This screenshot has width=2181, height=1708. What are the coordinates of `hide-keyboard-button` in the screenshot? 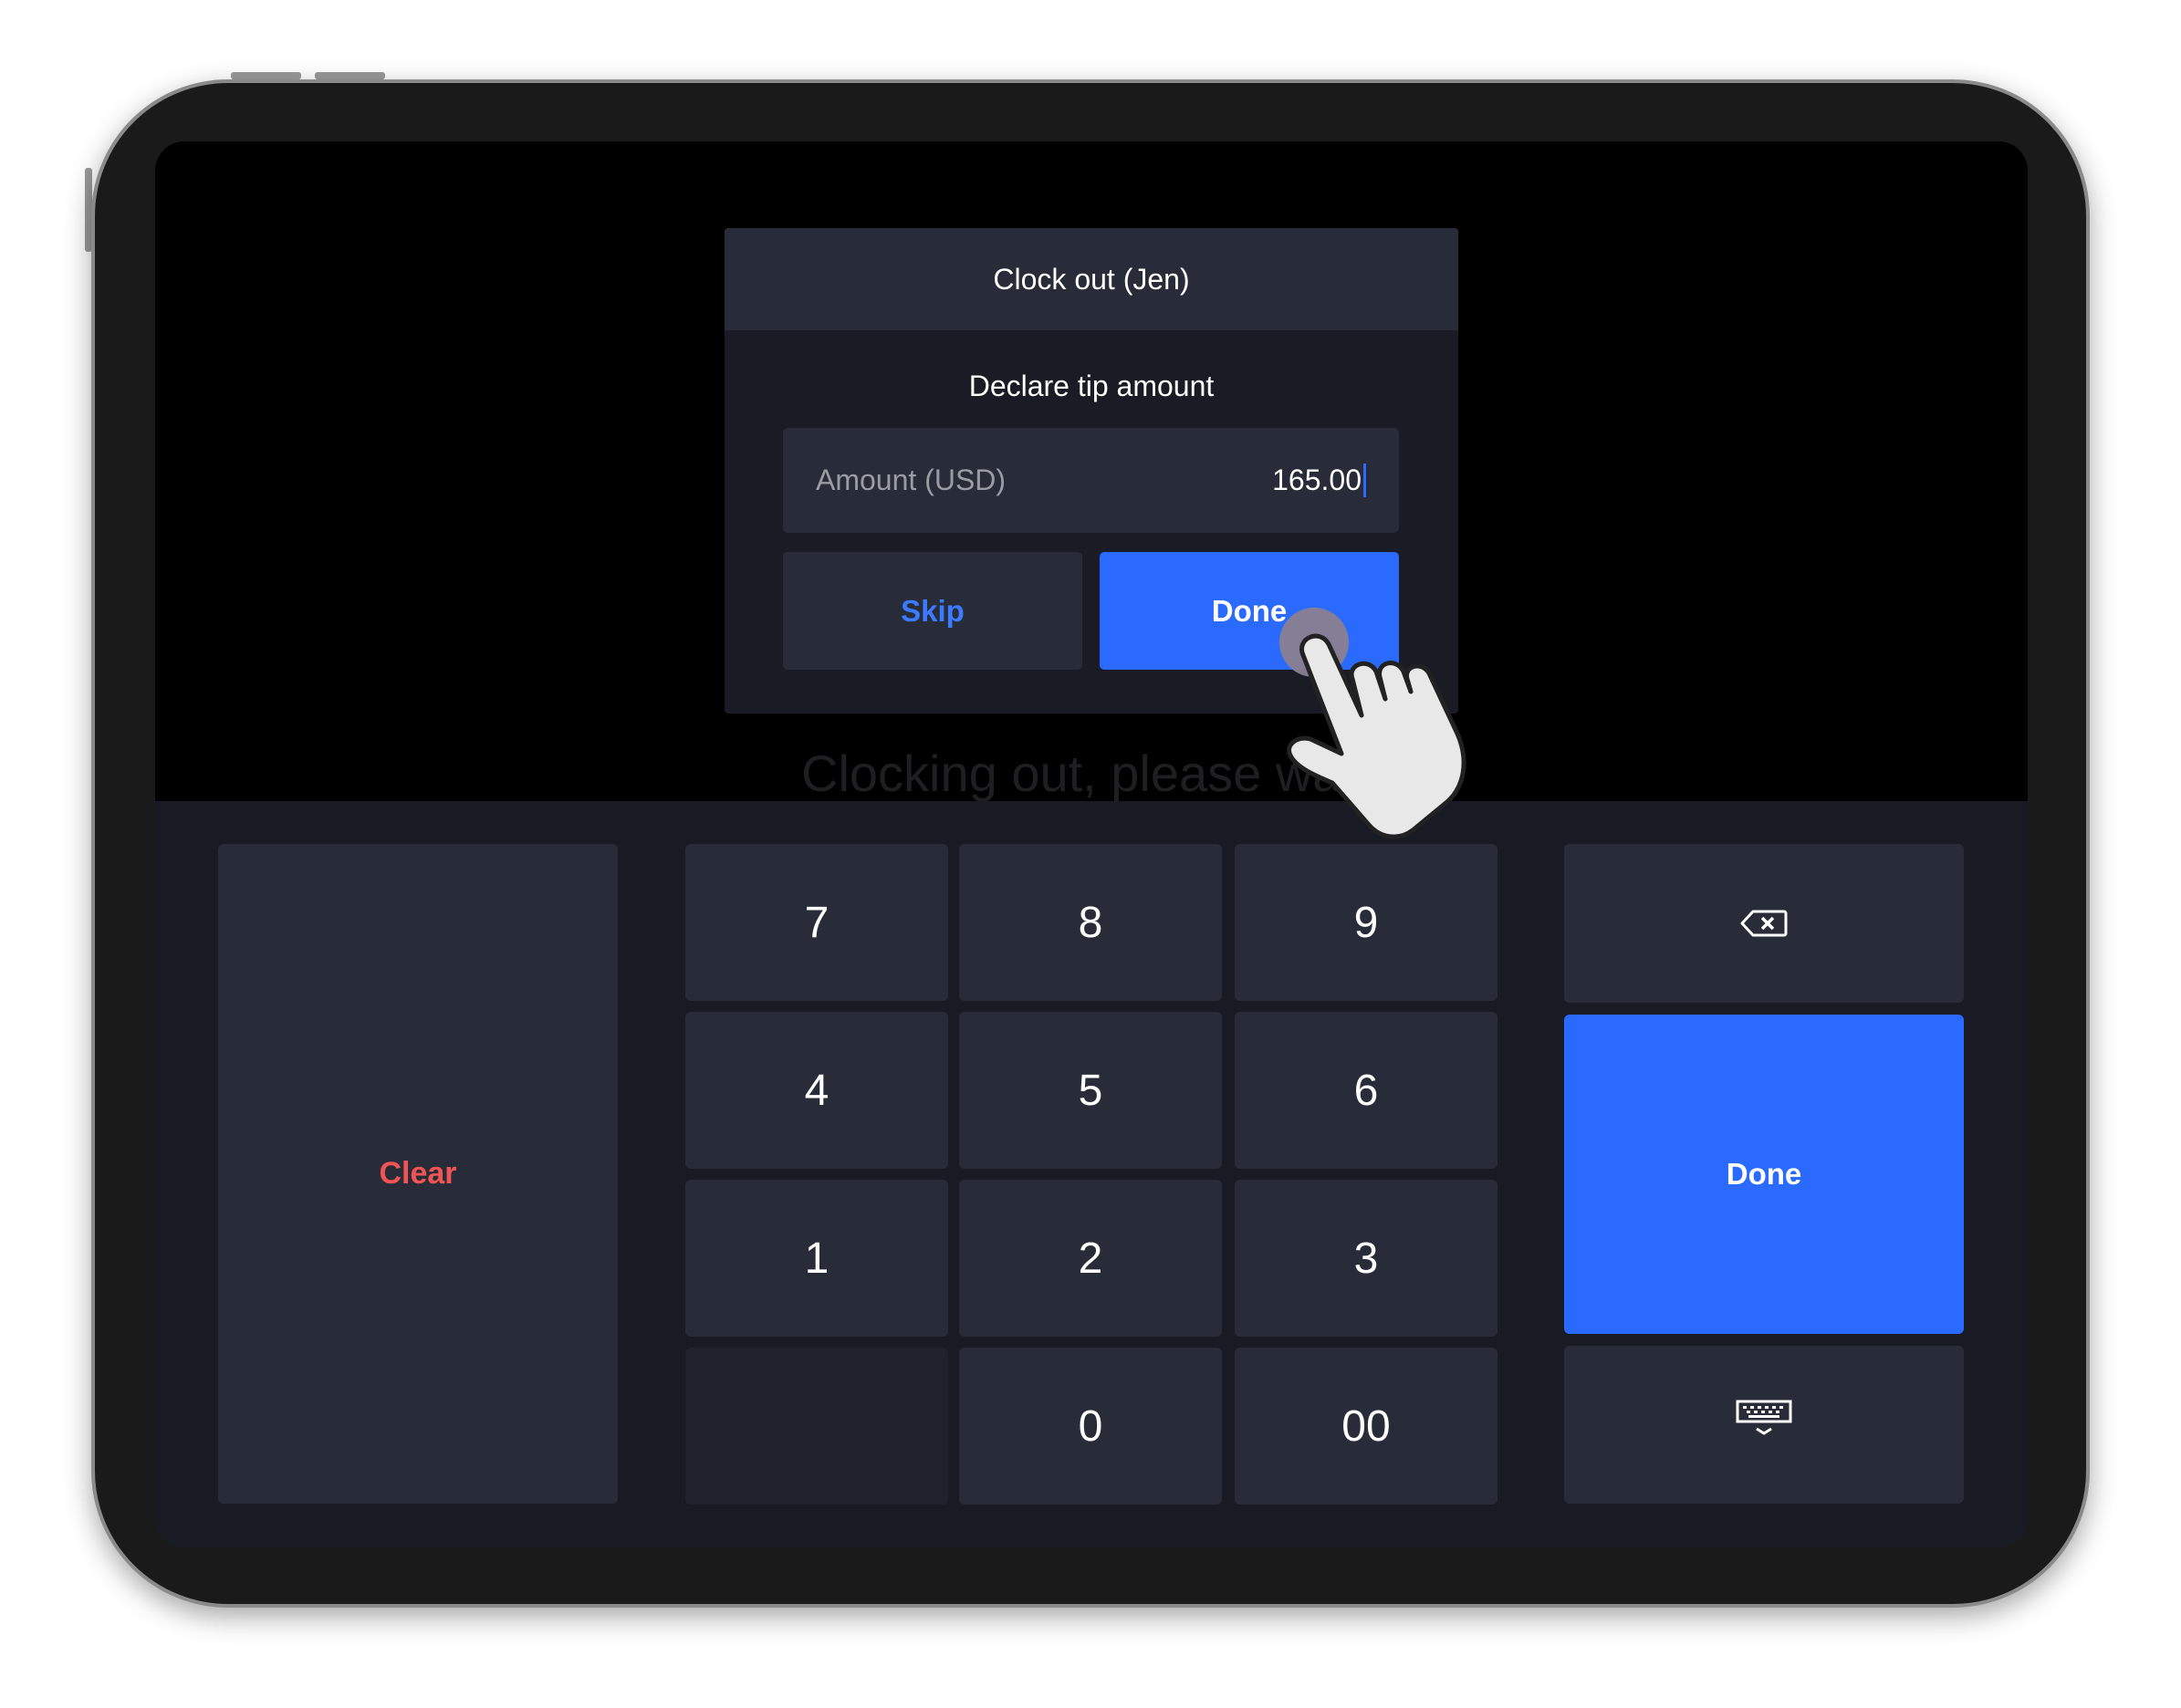 It's located at (1764, 1425).